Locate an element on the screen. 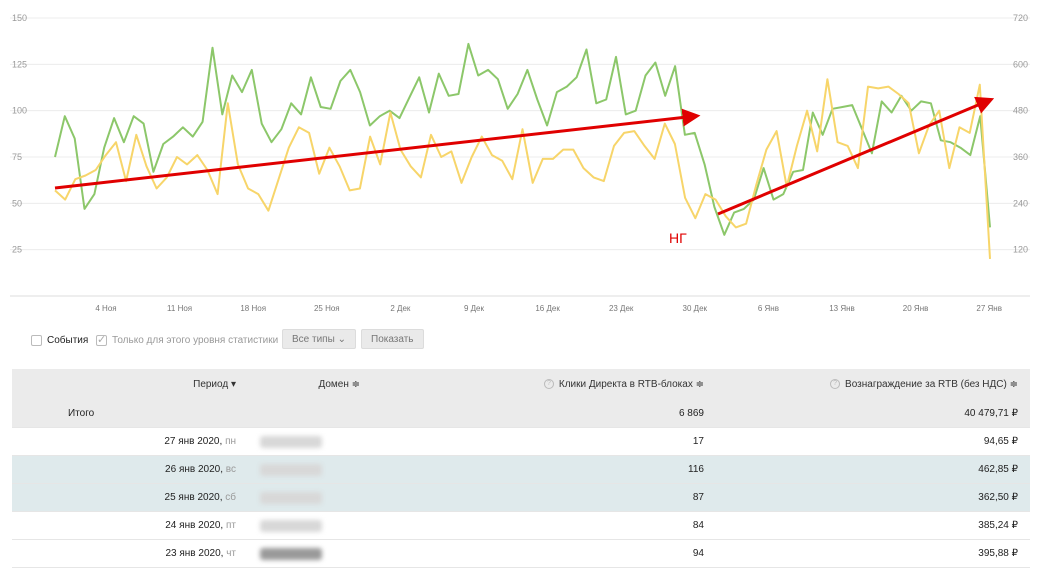  events-checkbox: События is located at coordinates (59, 340).